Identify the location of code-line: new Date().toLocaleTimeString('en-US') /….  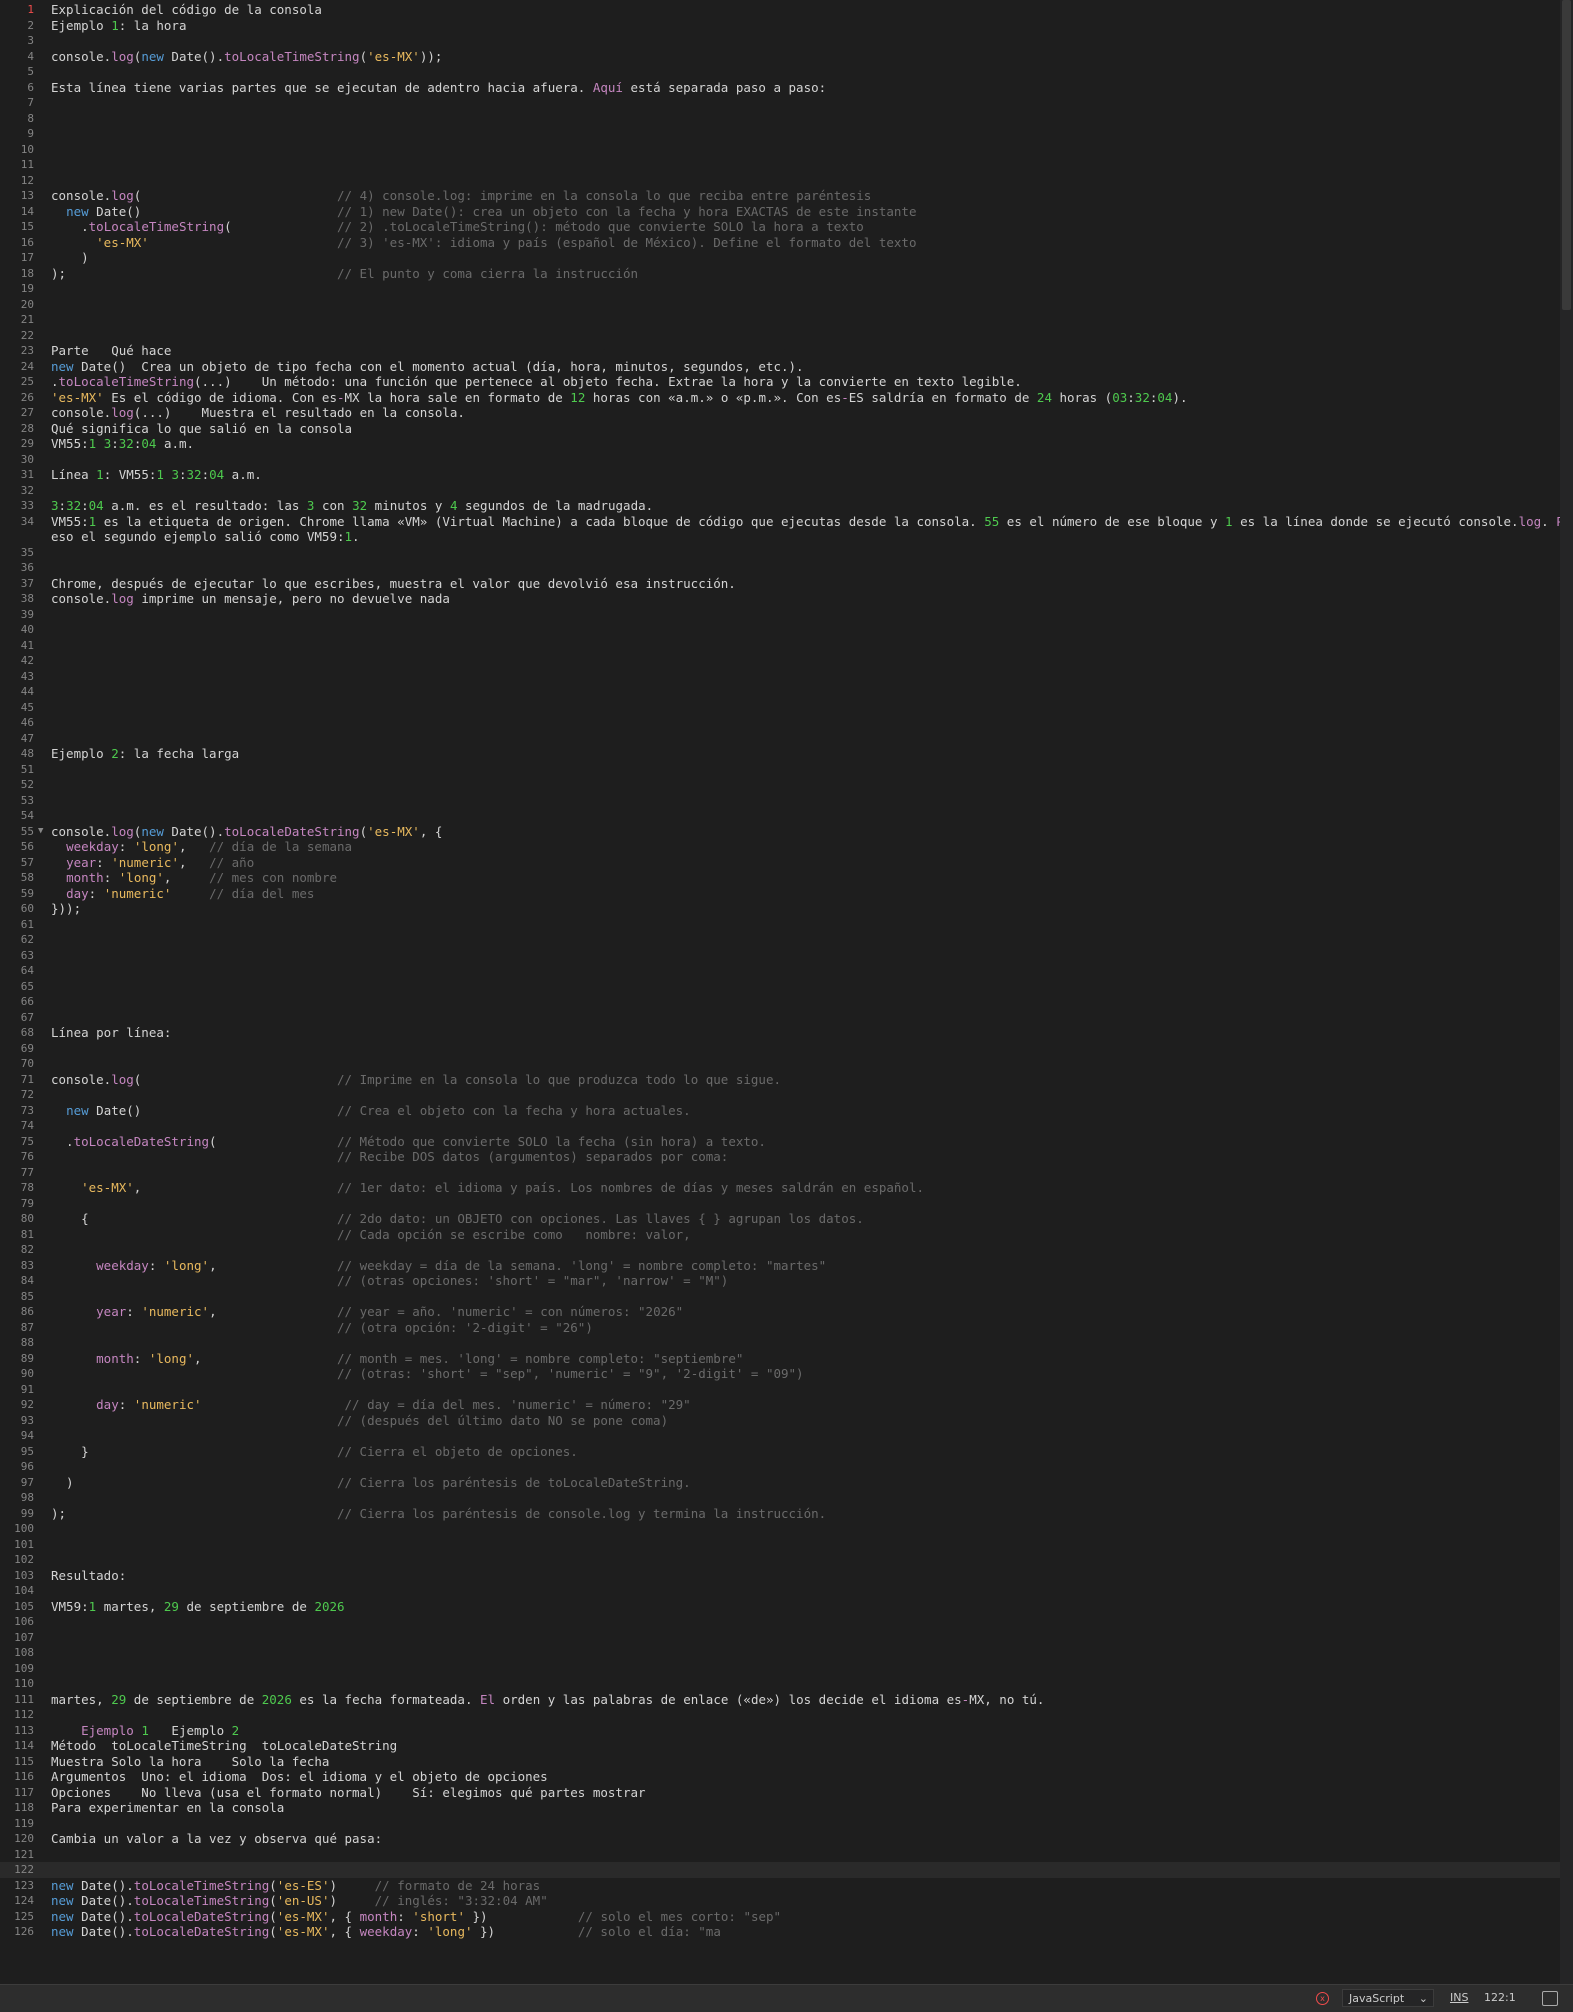
(299, 1900).